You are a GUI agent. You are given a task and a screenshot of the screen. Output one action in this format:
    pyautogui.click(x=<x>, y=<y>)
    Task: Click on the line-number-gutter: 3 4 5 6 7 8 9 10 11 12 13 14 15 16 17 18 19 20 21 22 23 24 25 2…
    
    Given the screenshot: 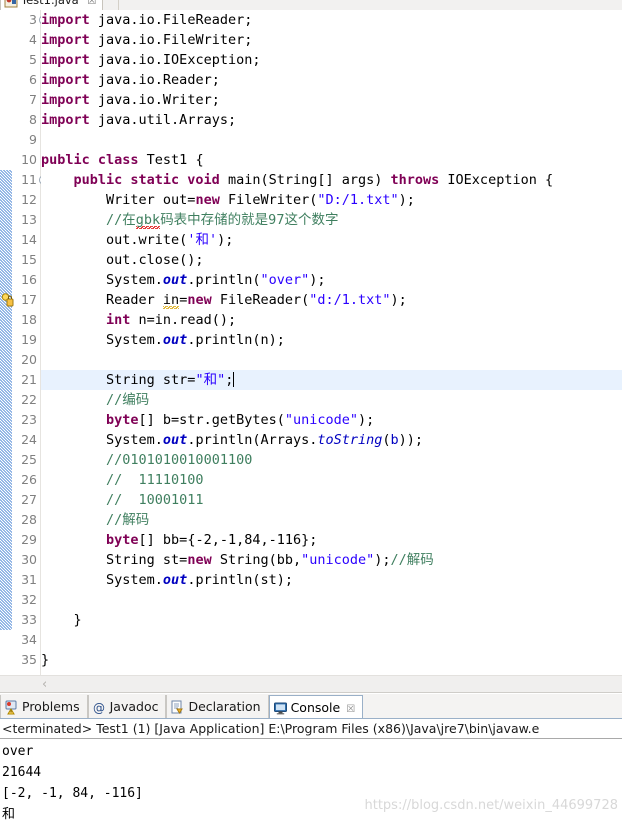 What is the action you would take?
    pyautogui.click(x=25, y=342)
    